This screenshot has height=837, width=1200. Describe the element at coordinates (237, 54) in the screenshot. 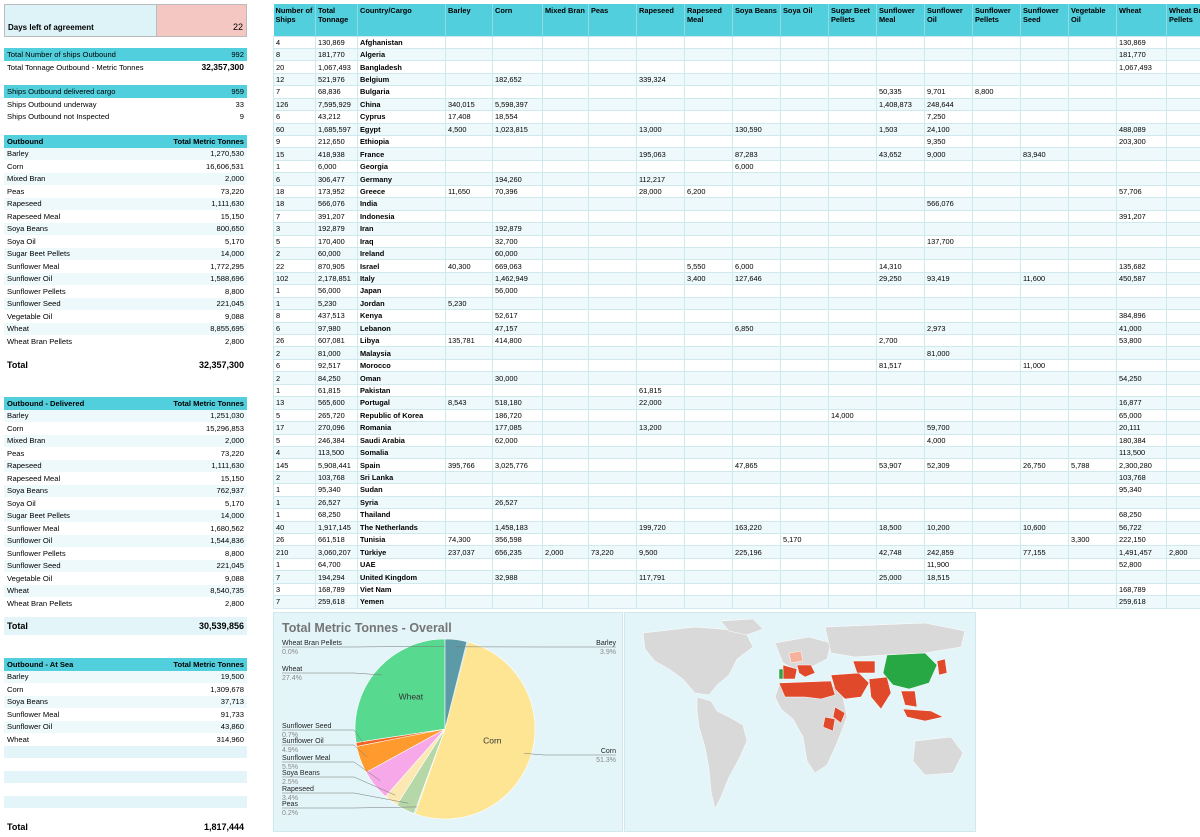

I see `summary-value: 992` at that location.